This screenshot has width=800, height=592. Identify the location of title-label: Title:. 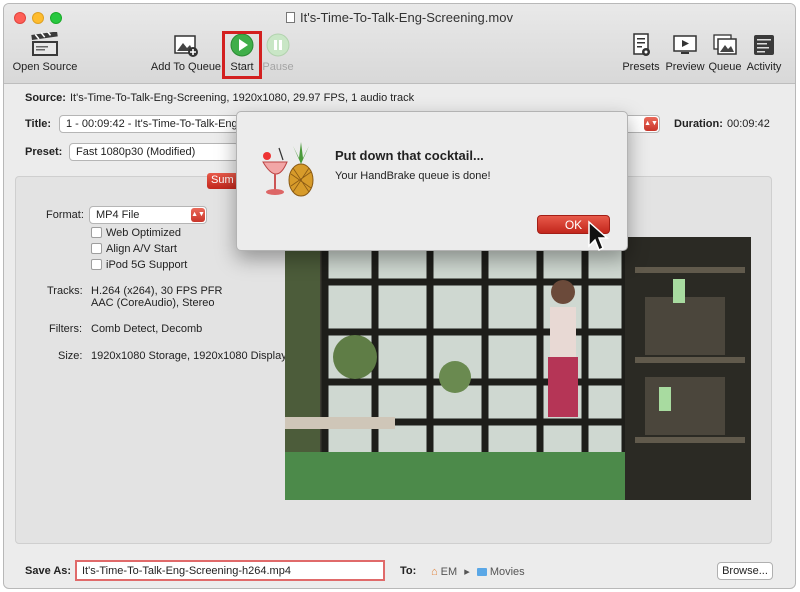
(38, 124).